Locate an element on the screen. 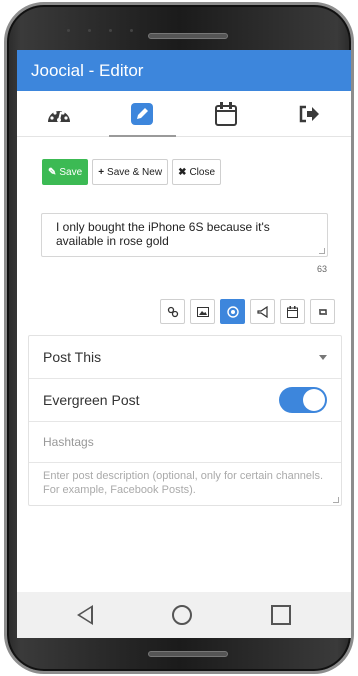  toggle-knob is located at coordinates (314, 400).